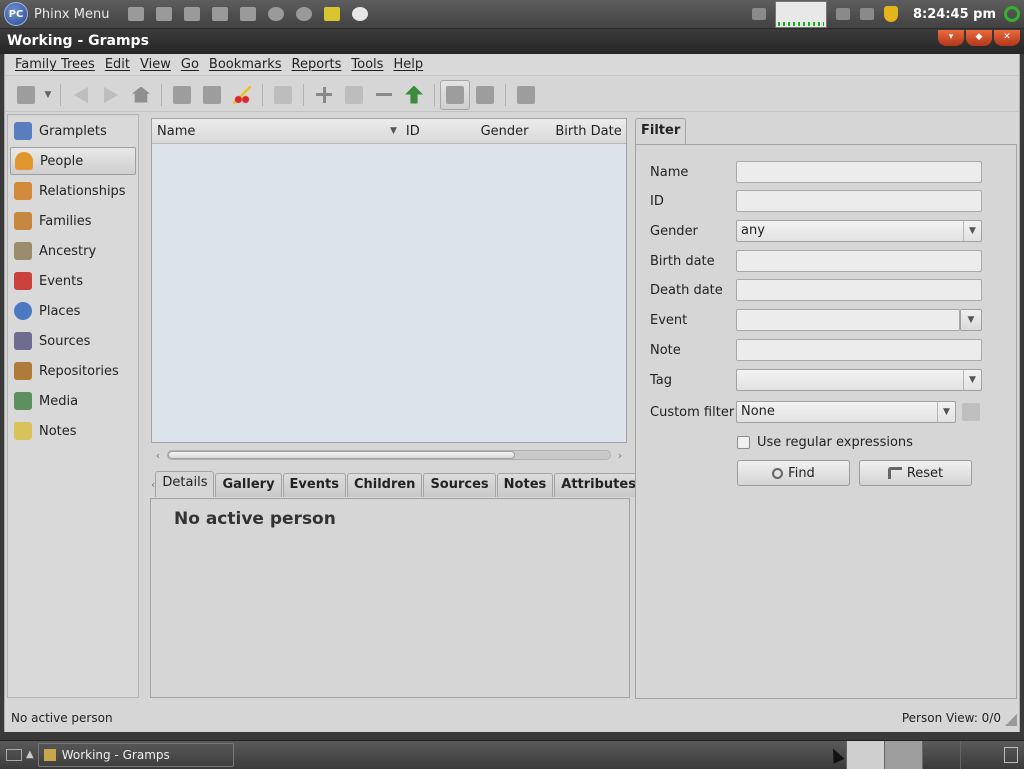 This screenshot has width=1024, height=769. What do you see at coordinates (848, 320) in the screenshot?
I see `event-input` at bounding box center [848, 320].